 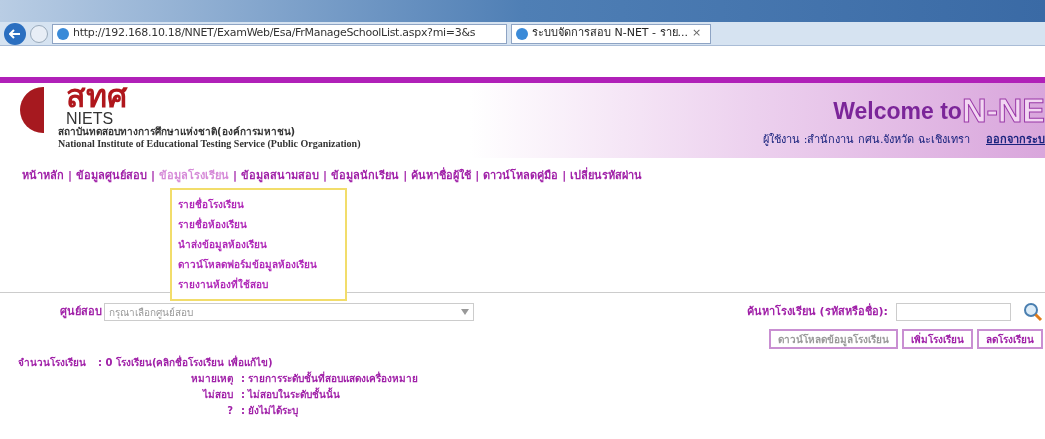 What do you see at coordinates (258, 204) in the screenshot?
I see `menu-item: รายชื่อโรงเรียน` at bounding box center [258, 204].